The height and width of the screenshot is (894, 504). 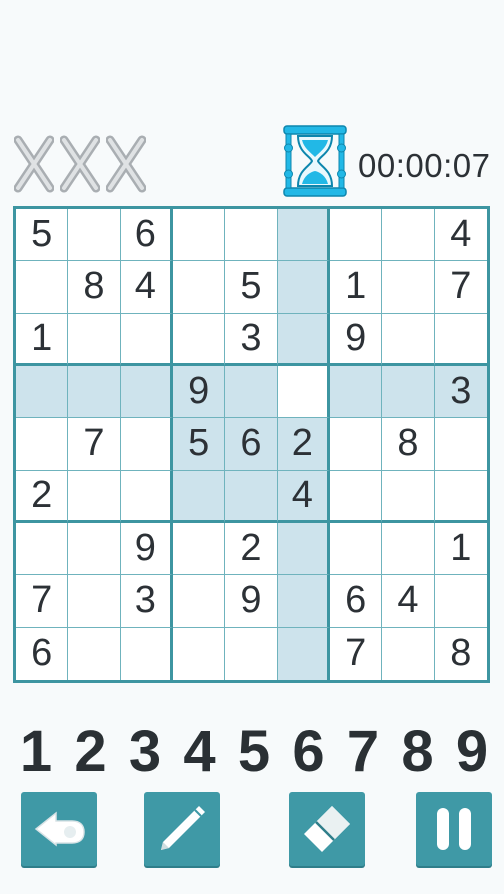 What do you see at coordinates (308, 751) in the screenshot?
I see `number-button-6: 6` at bounding box center [308, 751].